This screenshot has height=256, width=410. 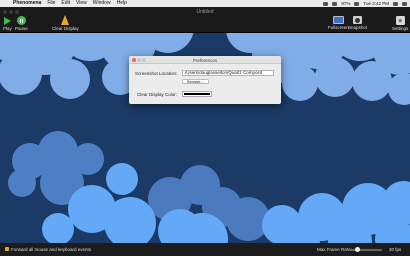 What do you see at coordinates (357, 3) in the screenshot?
I see `battery-icon` at bounding box center [357, 3].